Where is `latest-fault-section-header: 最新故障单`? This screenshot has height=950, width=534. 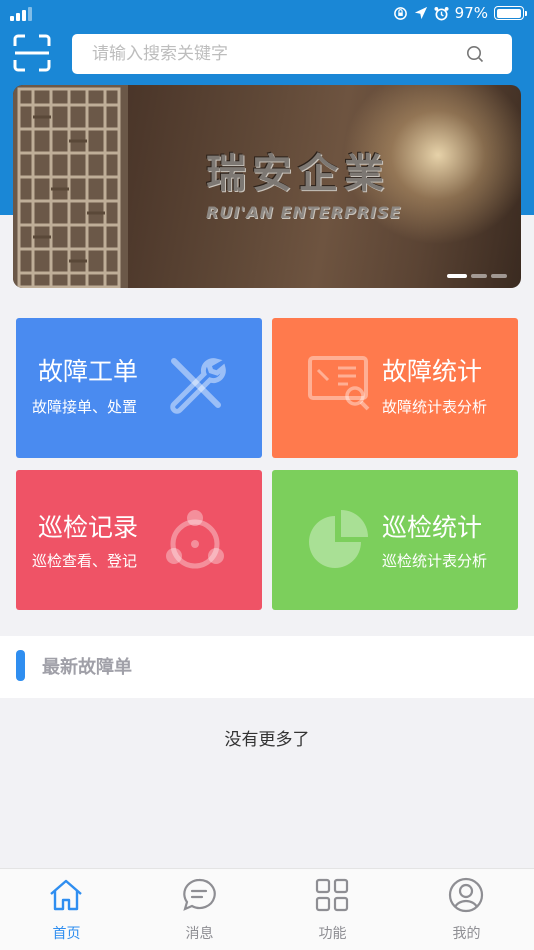
latest-fault-section-header: 最新故障单 is located at coordinates (267, 667).